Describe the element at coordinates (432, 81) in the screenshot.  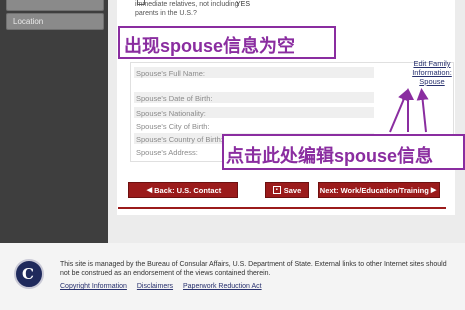
I see `edit-link-line-3: Spouse` at that location.